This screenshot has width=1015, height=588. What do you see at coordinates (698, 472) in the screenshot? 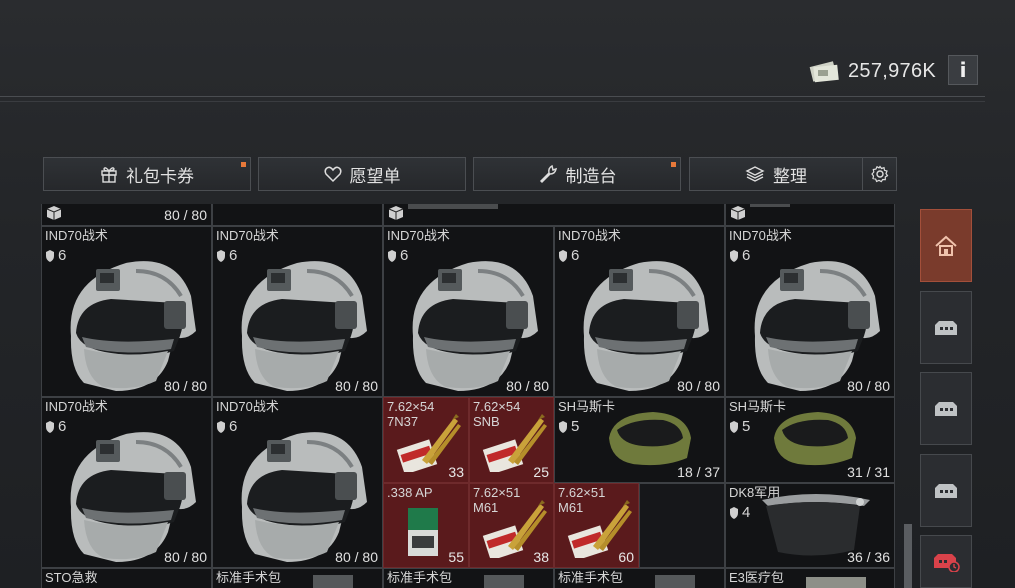
I see `item-durability: 18 / 37` at bounding box center [698, 472].